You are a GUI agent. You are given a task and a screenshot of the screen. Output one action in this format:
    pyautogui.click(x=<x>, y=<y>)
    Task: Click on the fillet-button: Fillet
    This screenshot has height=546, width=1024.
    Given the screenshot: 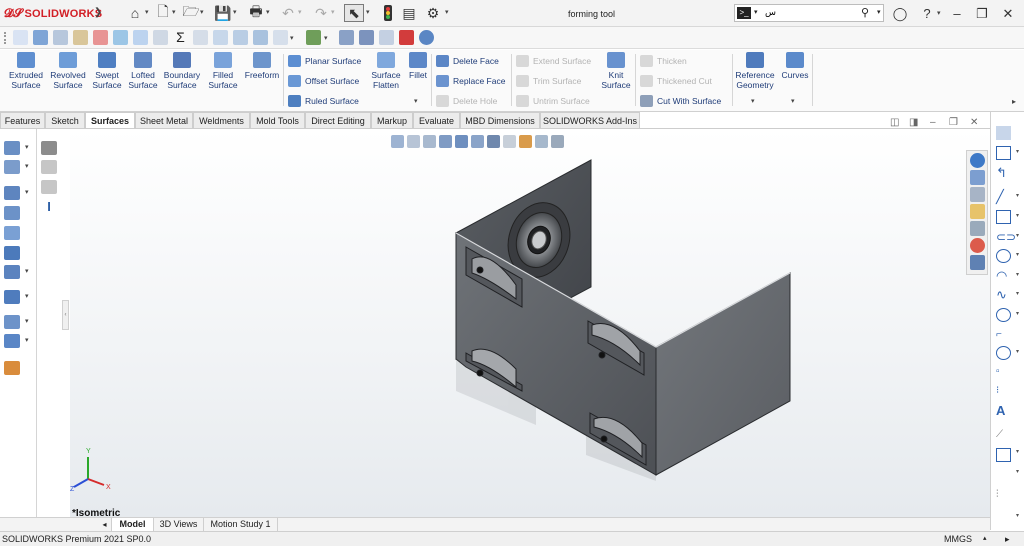 What is the action you would take?
    pyautogui.click(x=418, y=66)
    